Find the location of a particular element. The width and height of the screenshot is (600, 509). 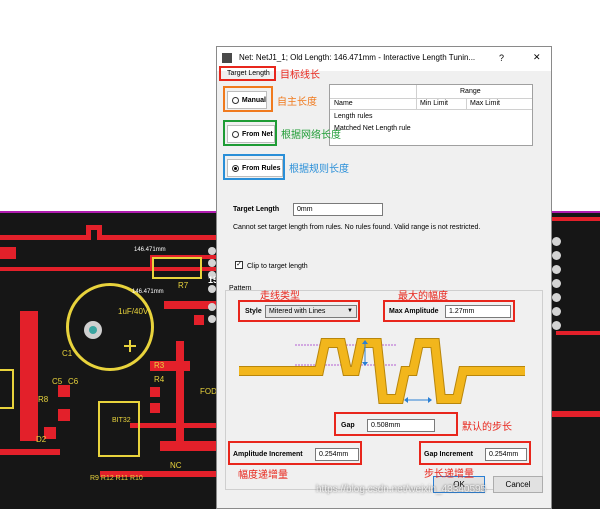

annotation-gap: 默认的步长 is located at coordinates (487, 427).